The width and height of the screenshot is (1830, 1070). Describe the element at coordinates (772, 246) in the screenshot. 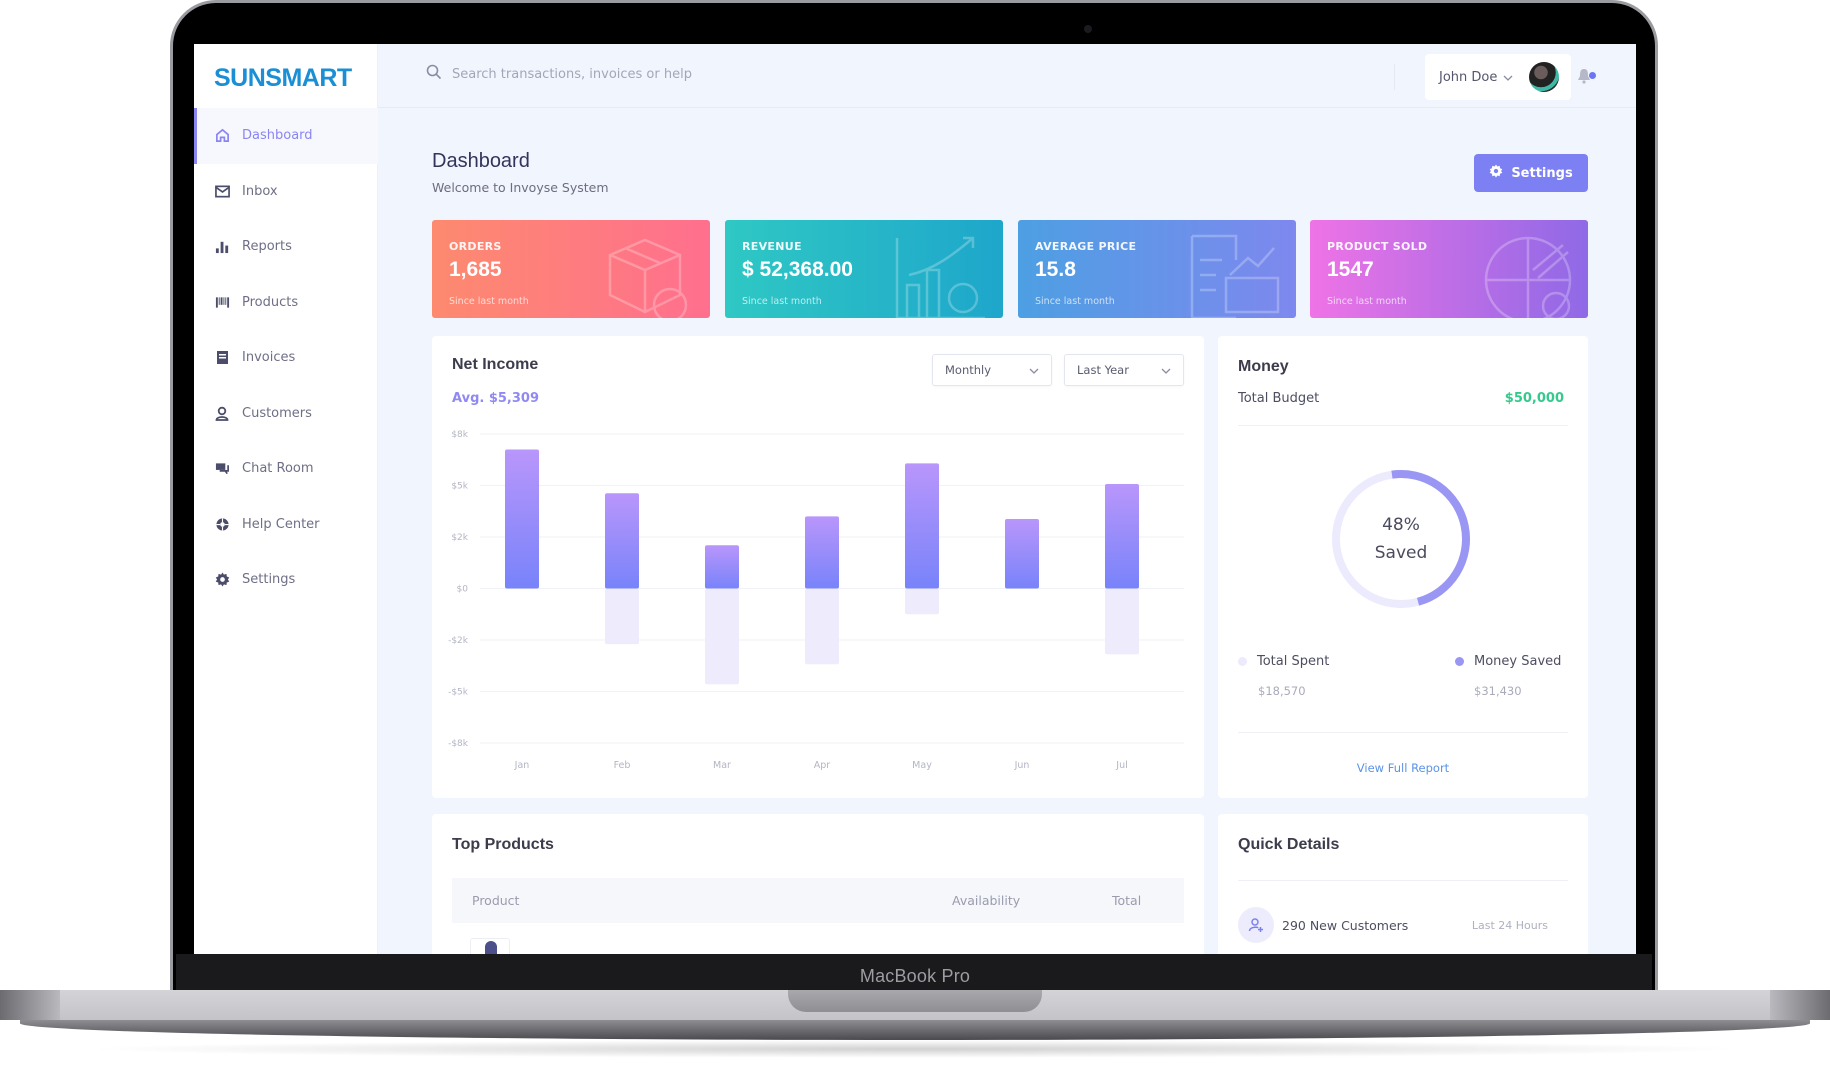

I see `stat-label: REVENUE` at that location.